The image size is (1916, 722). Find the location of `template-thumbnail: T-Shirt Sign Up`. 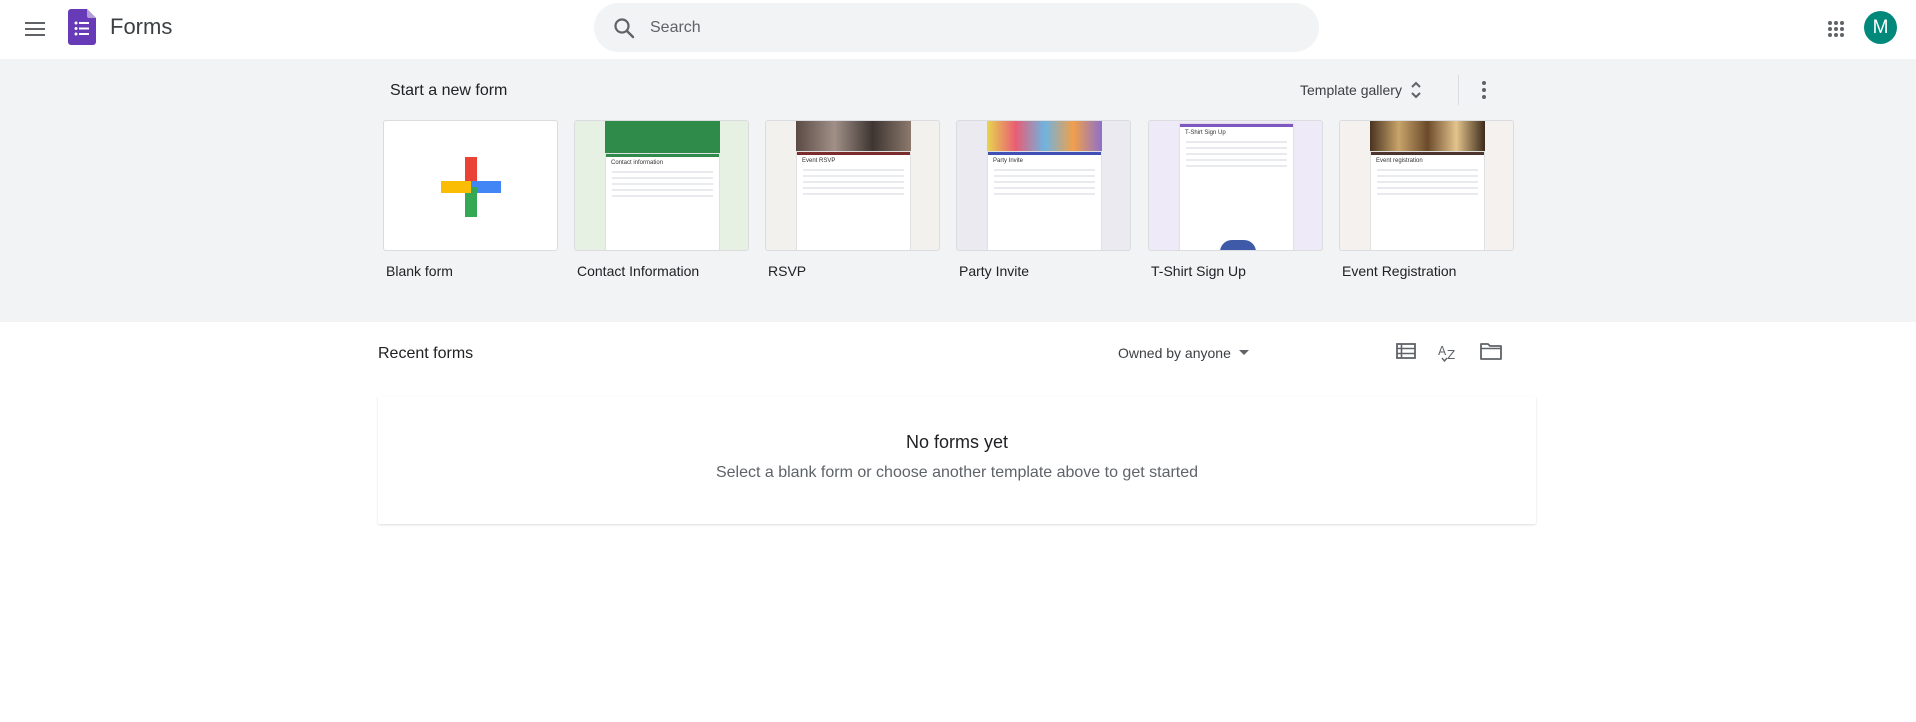

template-thumbnail: T-Shirt Sign Up is located at coordinates (1235, 185).